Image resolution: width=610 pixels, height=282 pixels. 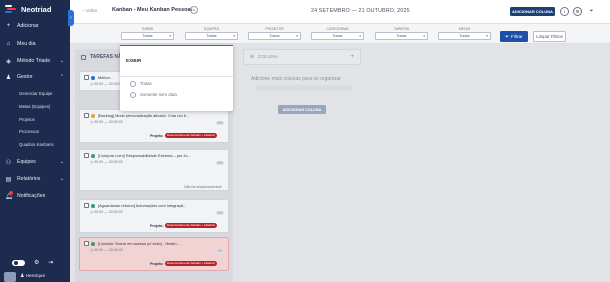 I want to click on dropdown-option-sem-data: Somente sem data, so click(x=153, y=94).